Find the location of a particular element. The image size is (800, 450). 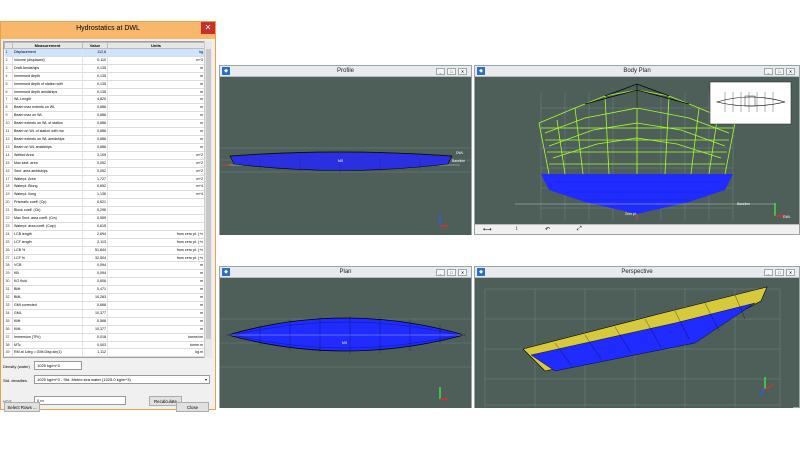

table-row: 7 WL Length 4,820 m is located at coordinates (104, 100).